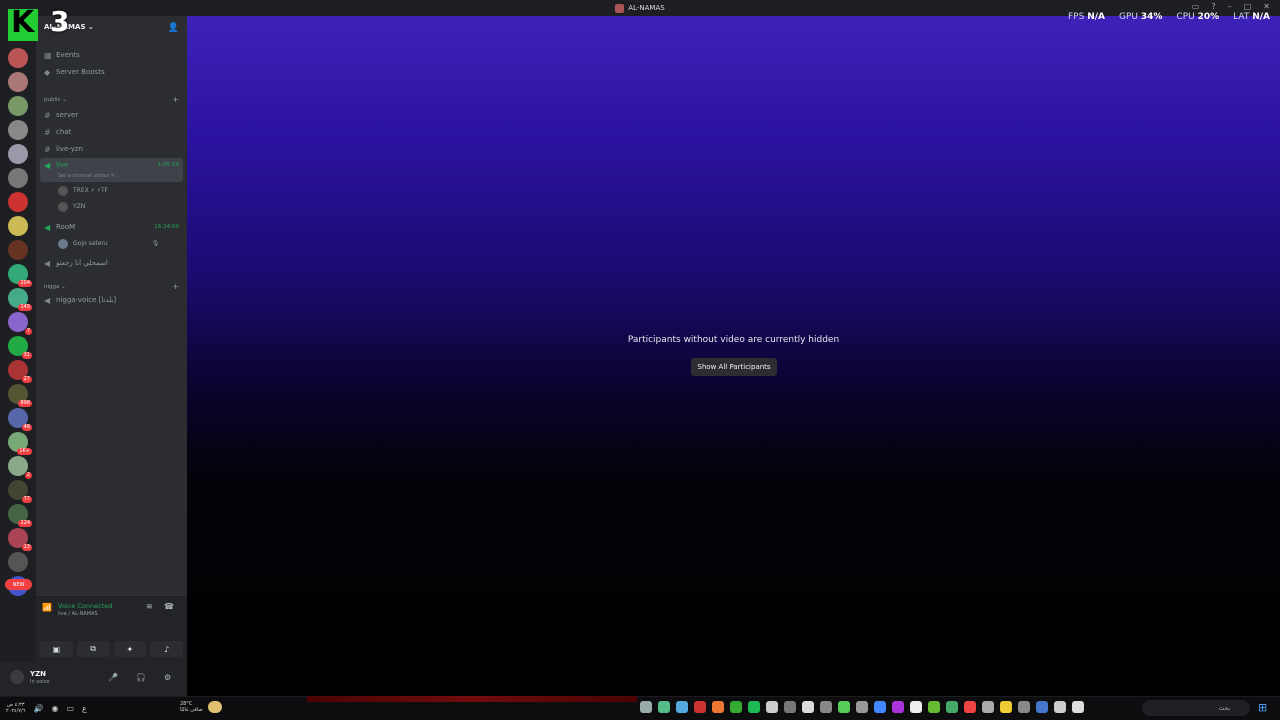  I want to click on voice-status-title: Voice Connected, so click(85, 606).